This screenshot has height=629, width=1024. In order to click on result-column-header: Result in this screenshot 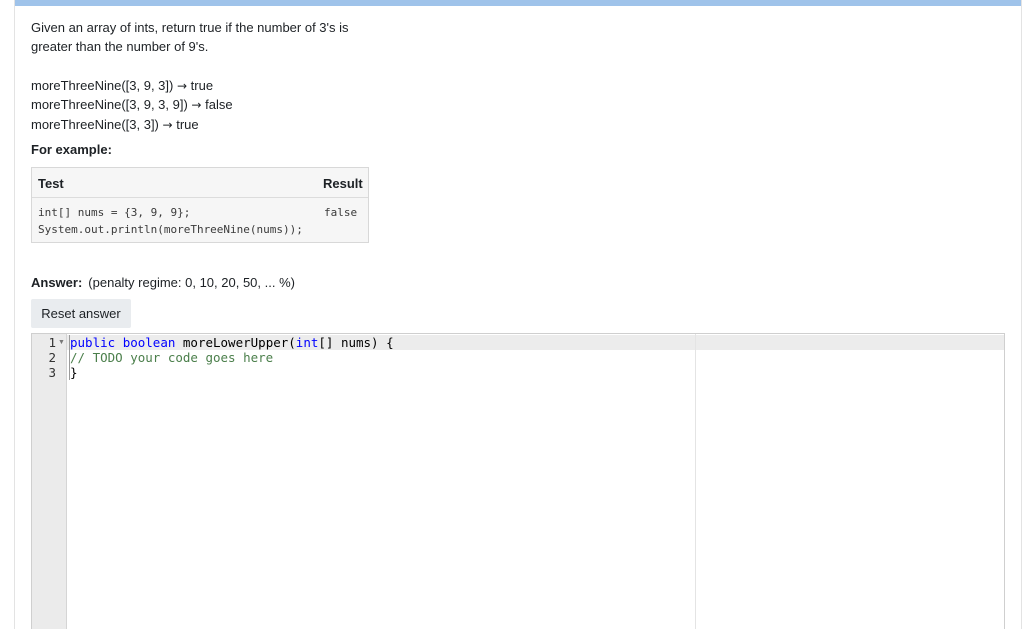, I will do `click(343, 183)`.